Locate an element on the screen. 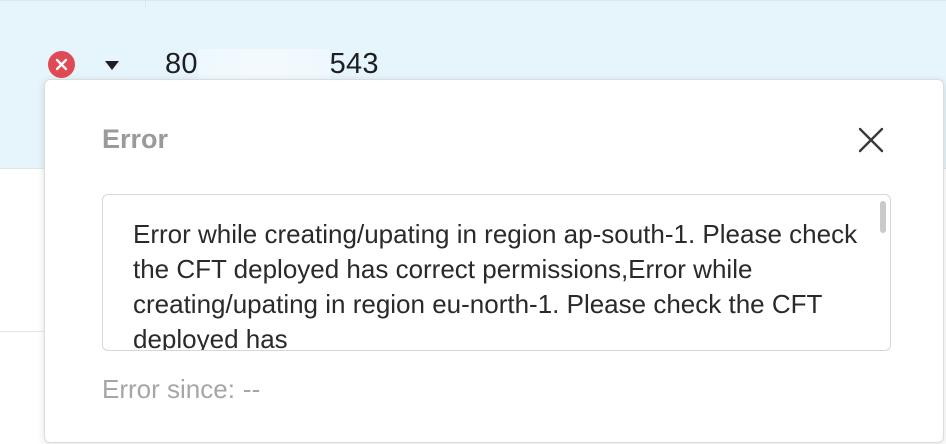  scrollbar-thumb is located at coordinates (883, 217).